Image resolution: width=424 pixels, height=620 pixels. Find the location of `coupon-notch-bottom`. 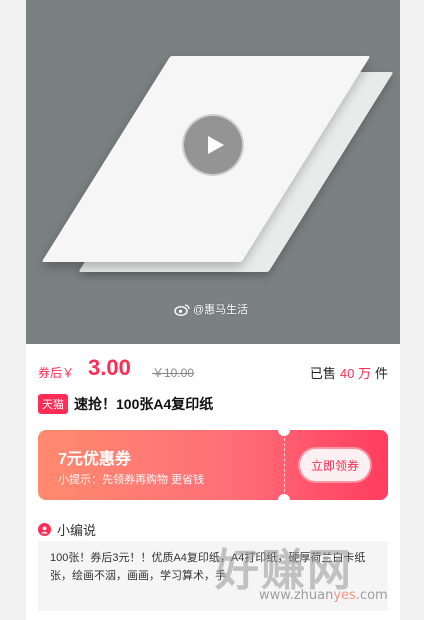

coupon-notch-bottom is located at coordinates (284, 497).